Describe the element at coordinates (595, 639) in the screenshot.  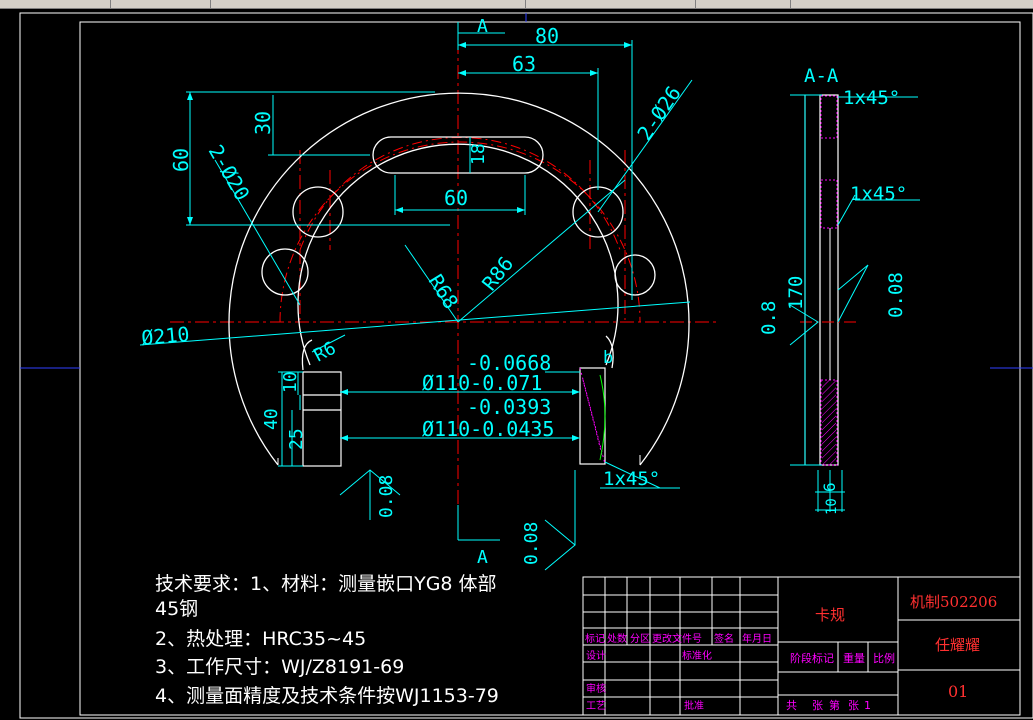
I see `hdr-biaoji: 标记` at that location.